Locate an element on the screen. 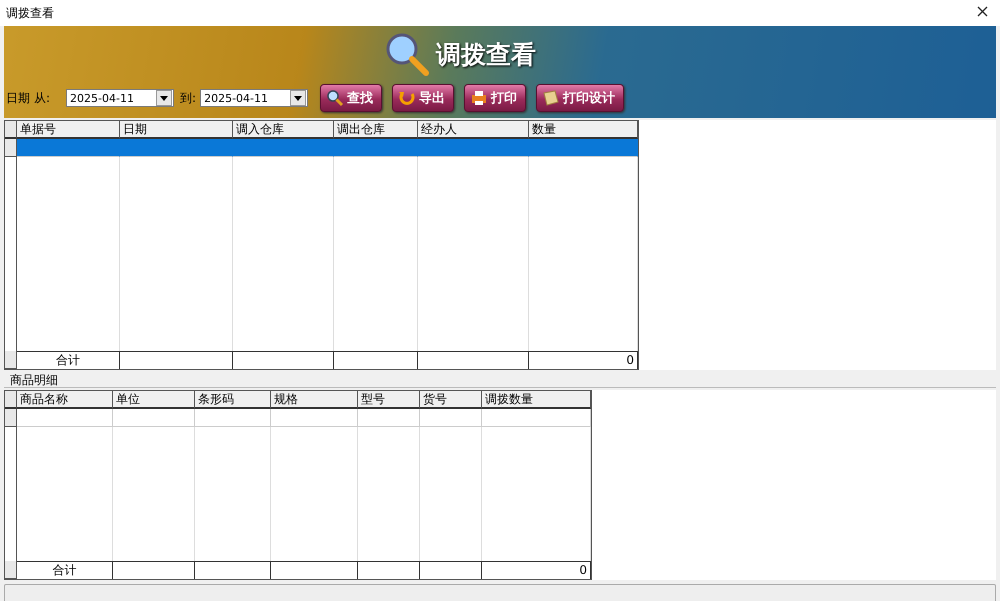 Image resolution: width=1000 pixels, height=601 pixels. printer-icon is located at coordinates (479, 98).